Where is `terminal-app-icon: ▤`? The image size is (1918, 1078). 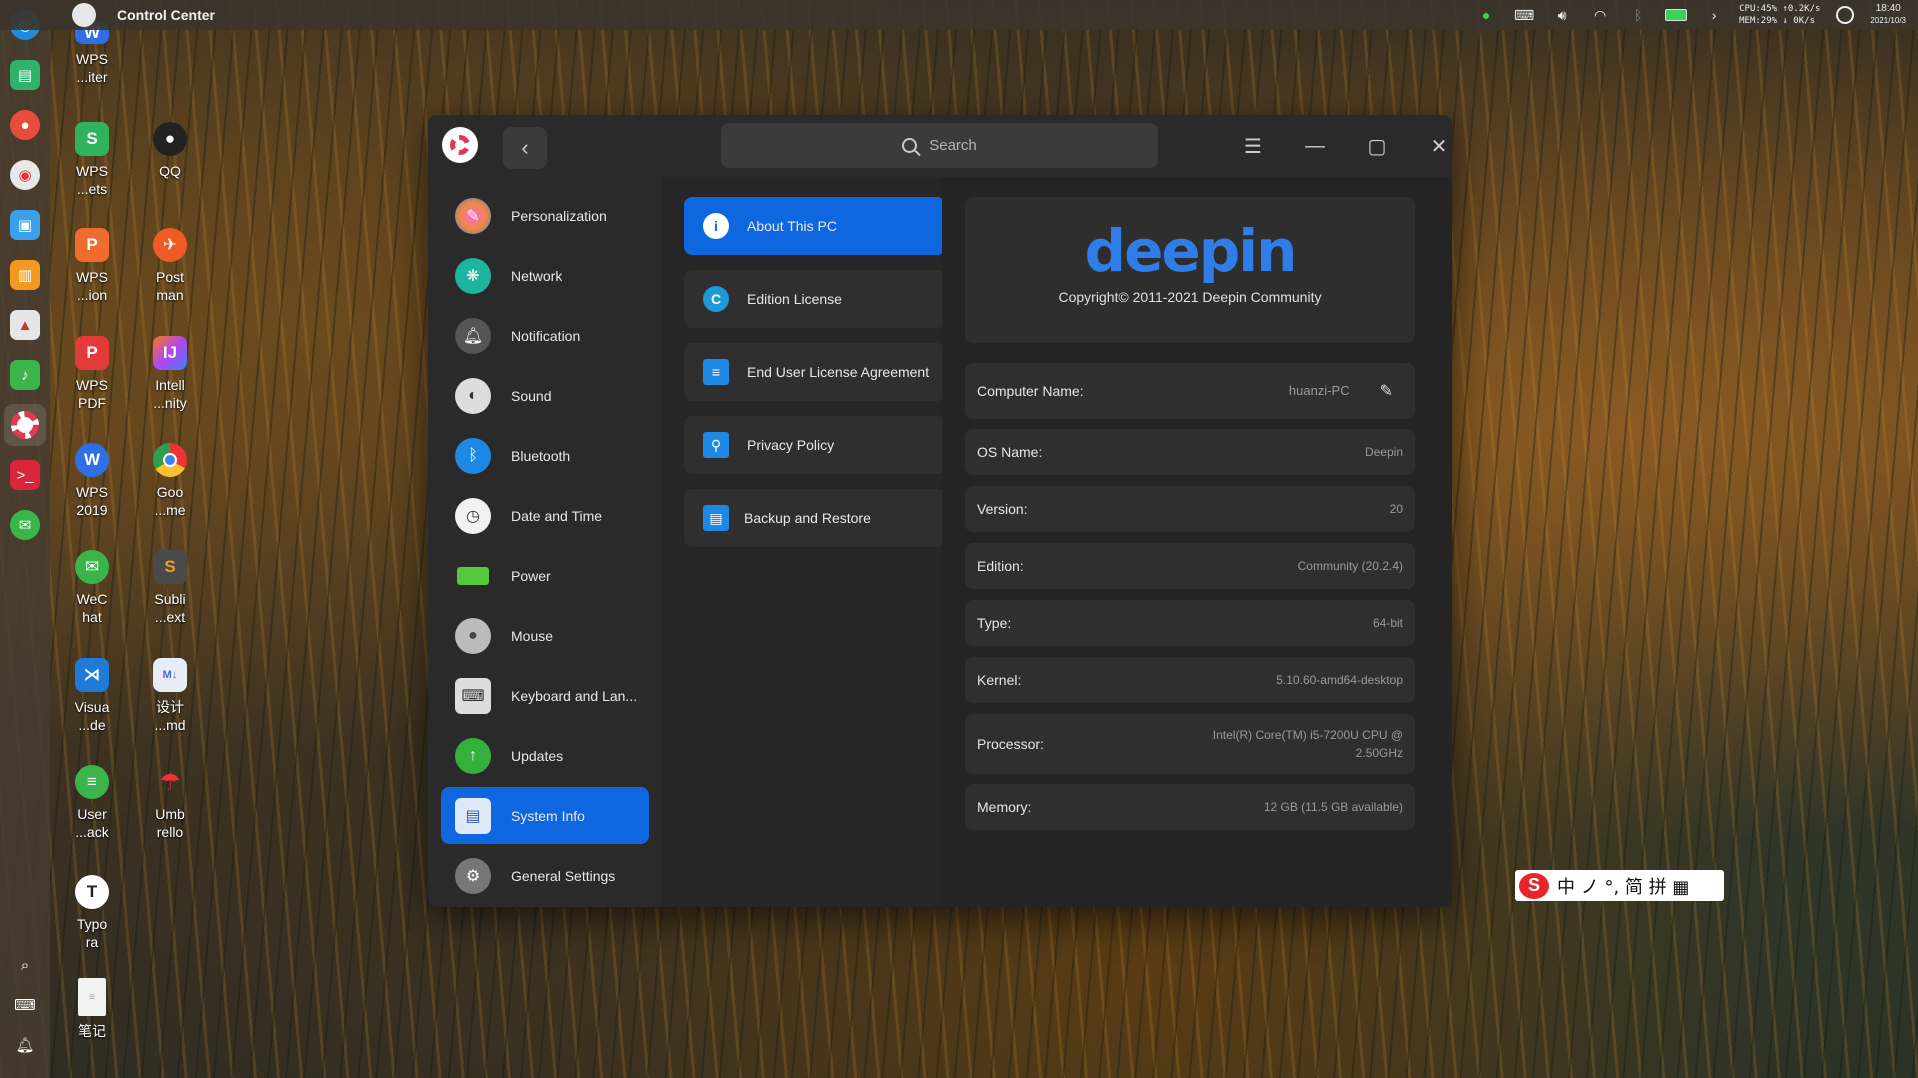
terminal-app-icon: ▤ is located at coordinates (25, 75).